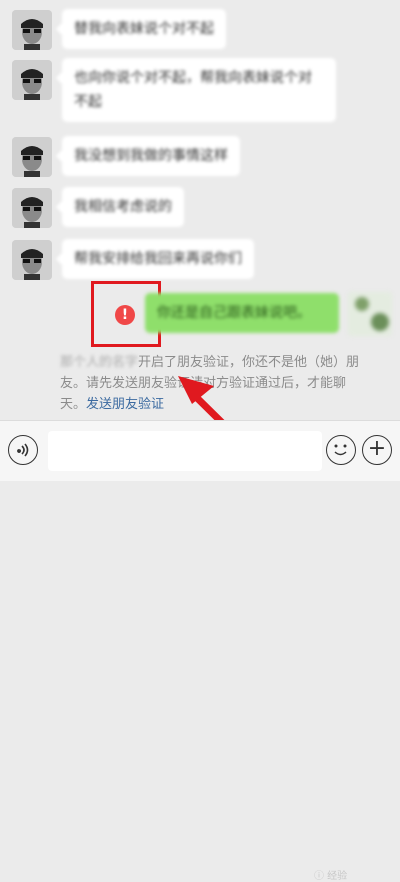  Describe the element at coordinates (23, 450) in the screenshot. I see `voice-icon` at that location.